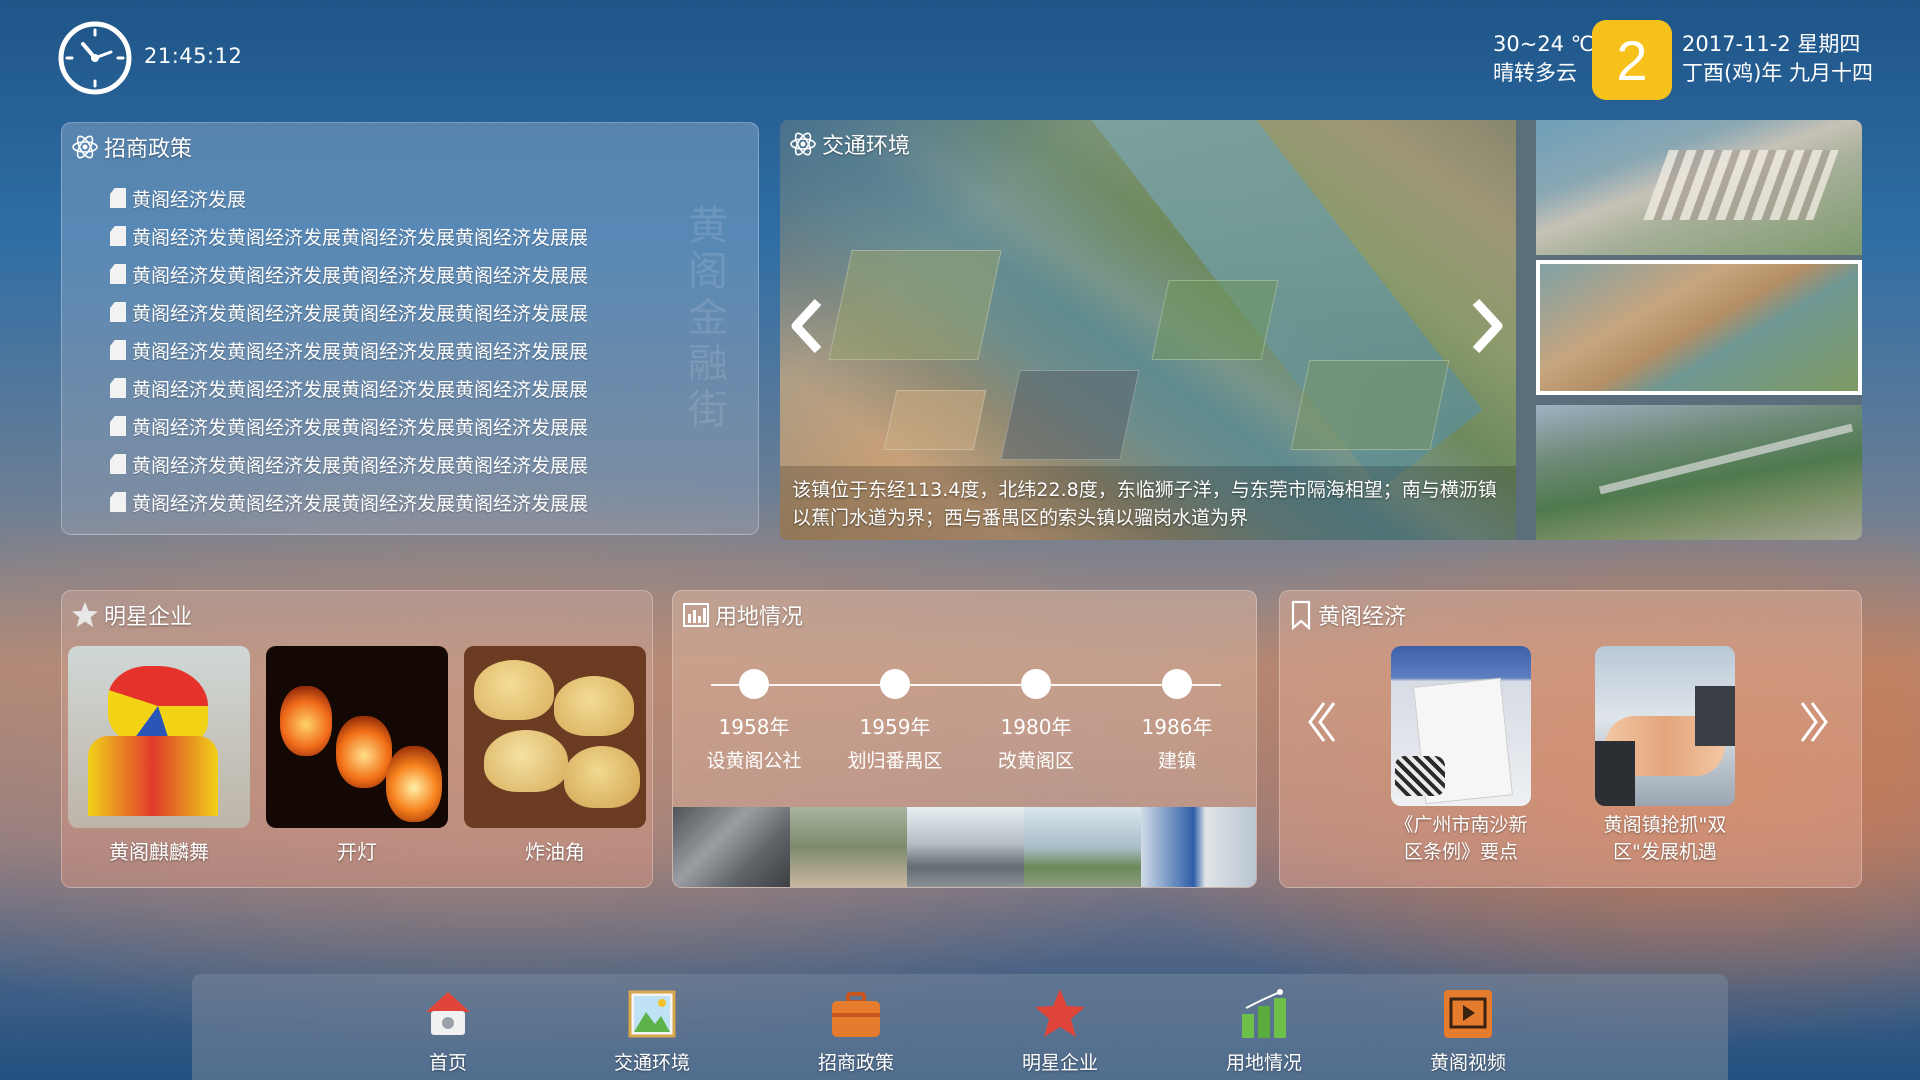  I want to click on star-enterprises-panel-title: 明星企业, so click(131, 615).